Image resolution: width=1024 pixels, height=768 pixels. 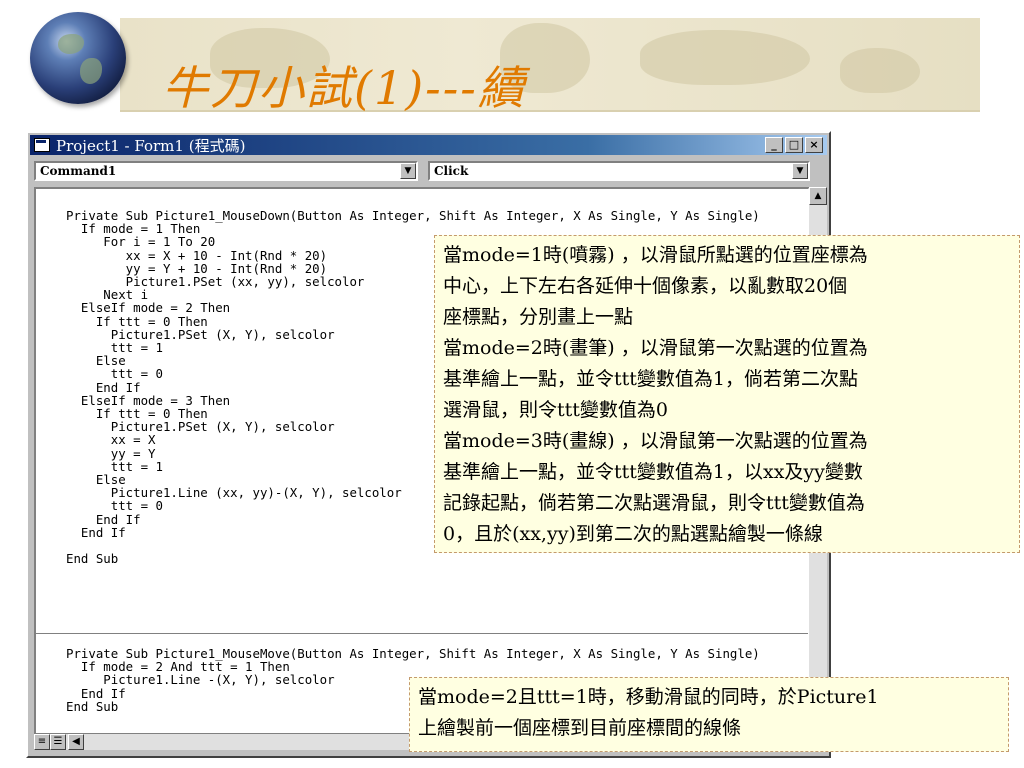 What do you see at coordinates (58, 742) in the screenshot?
I see `full-module-view-icon: ☰` at bounding box center [58, 742].